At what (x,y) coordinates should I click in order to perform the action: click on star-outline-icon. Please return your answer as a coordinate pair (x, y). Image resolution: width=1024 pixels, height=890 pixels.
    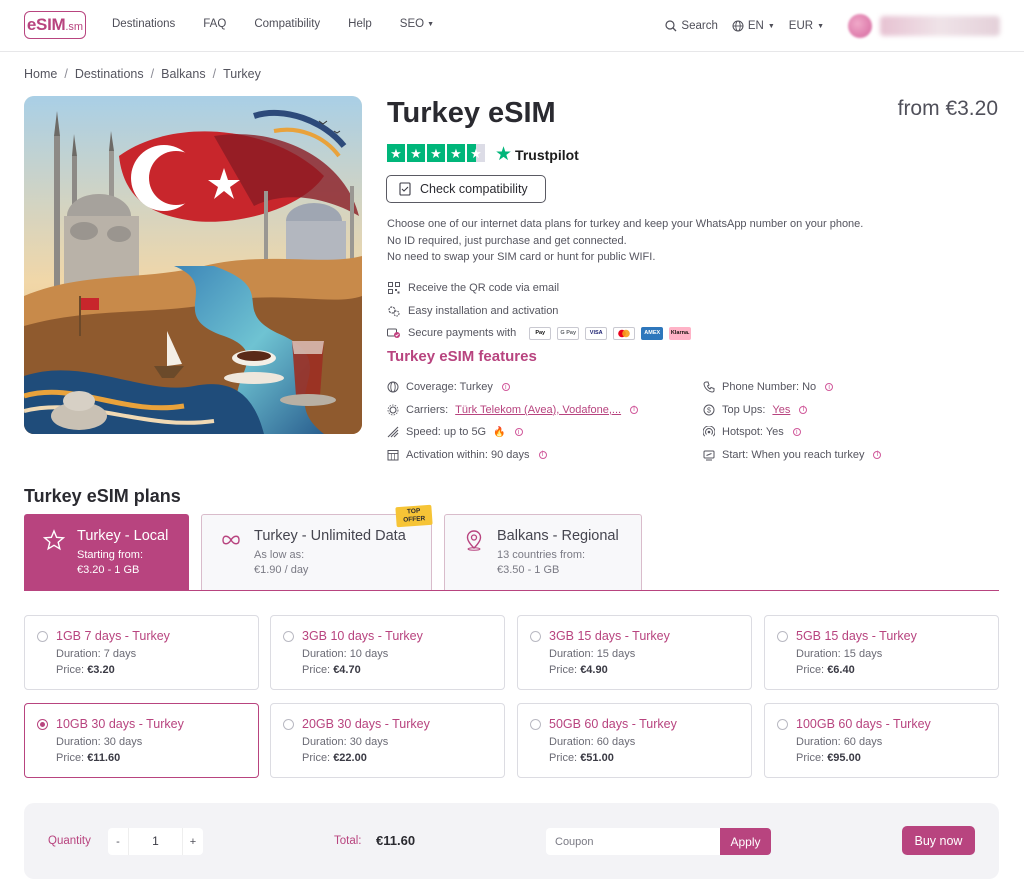
    Looking at the image, I should click on (54, 540).